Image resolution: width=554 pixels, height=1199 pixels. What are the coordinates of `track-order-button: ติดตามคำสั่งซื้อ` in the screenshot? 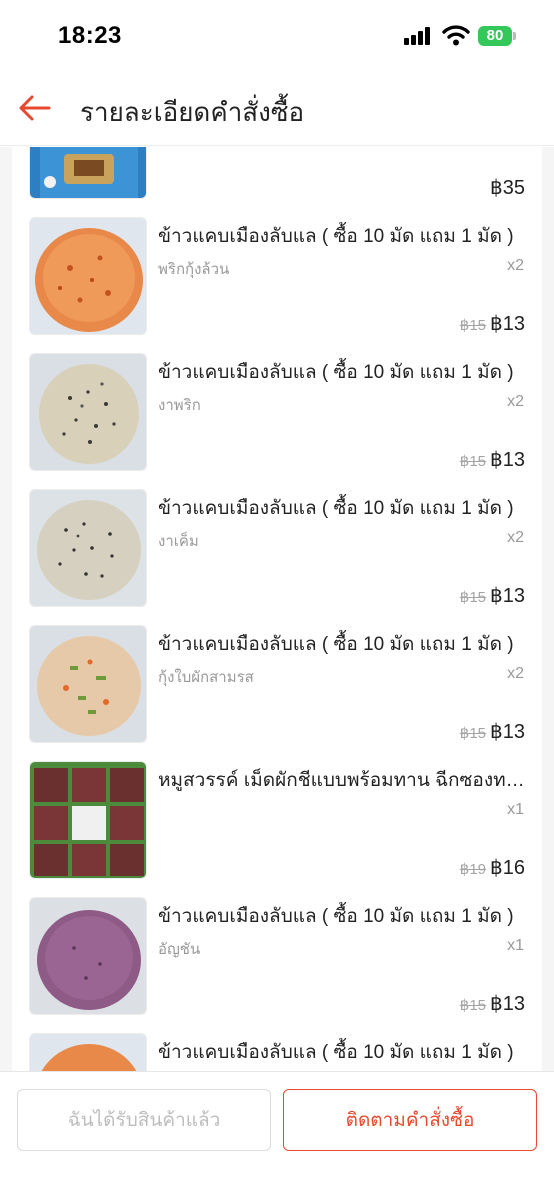 It's located at (410, 1120).